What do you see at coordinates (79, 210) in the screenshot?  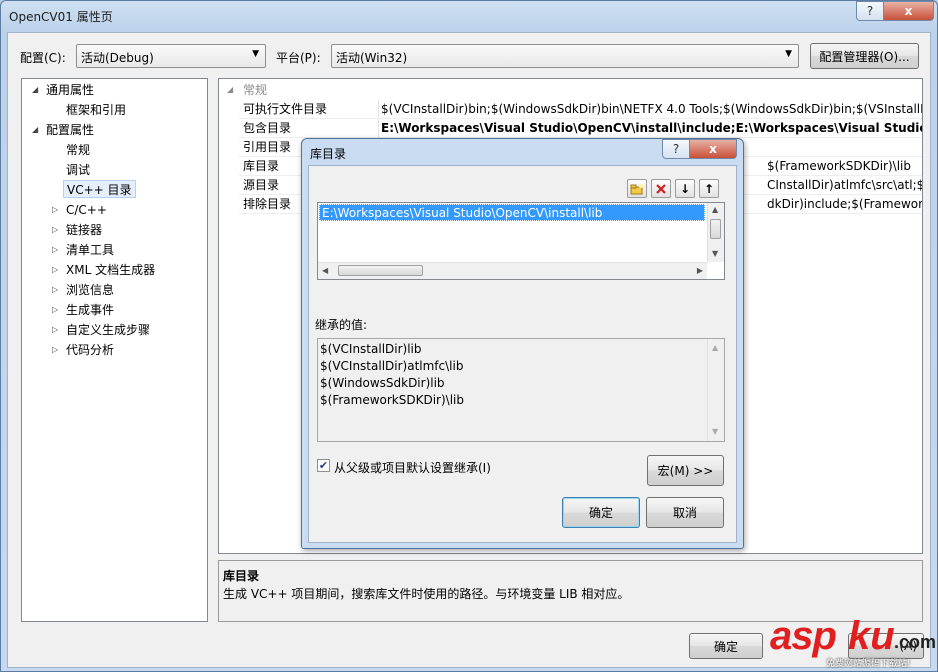 I see `tree-item-cpp: ▷ C/C++` at bounding box center [79, 210].